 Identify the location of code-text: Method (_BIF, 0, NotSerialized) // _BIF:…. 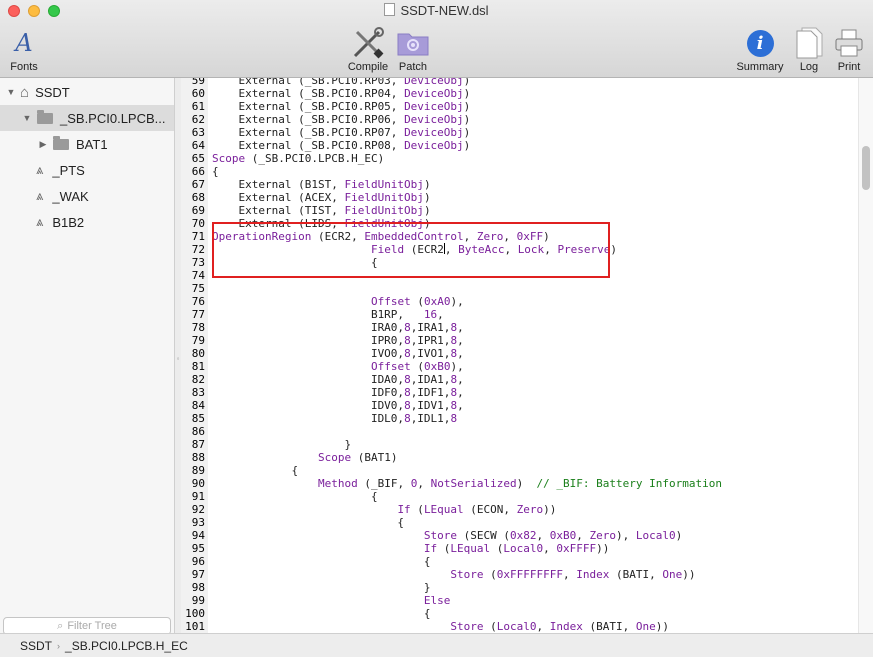
(467, 483).